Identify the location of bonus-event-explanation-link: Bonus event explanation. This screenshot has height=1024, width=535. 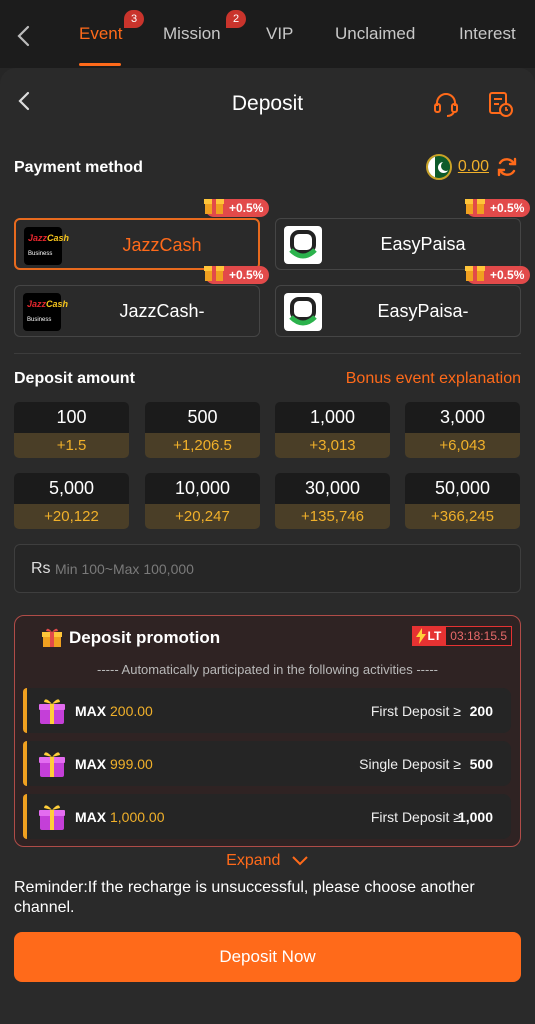
(433, 379).